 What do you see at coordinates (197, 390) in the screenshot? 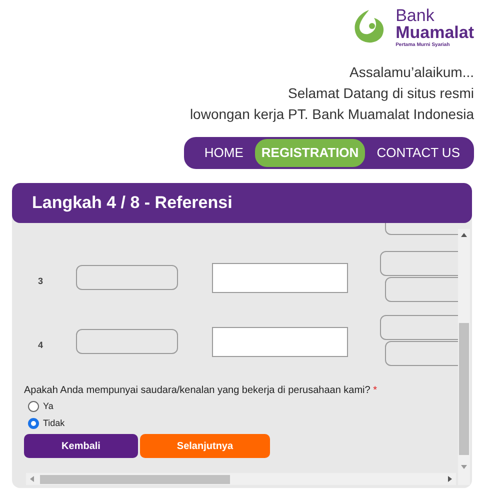
I see `question-text: Apakah Anda mempunyai saudara/kenalan yang bekerja di perusahaan kami?` at bounding box center [197, 390].